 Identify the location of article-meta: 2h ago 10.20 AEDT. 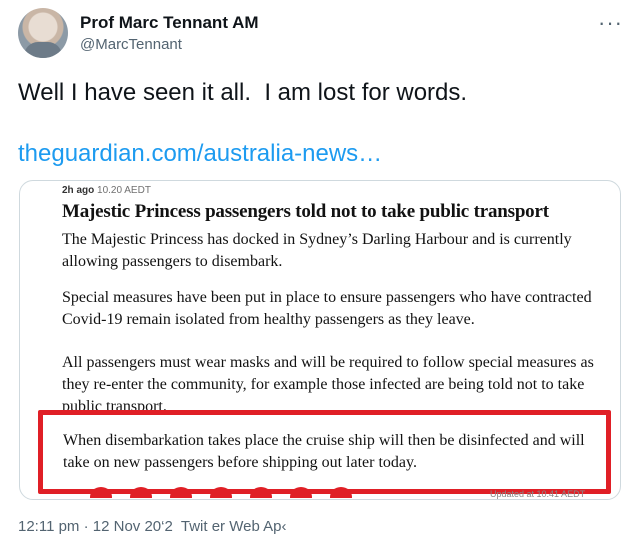
(106, 190).